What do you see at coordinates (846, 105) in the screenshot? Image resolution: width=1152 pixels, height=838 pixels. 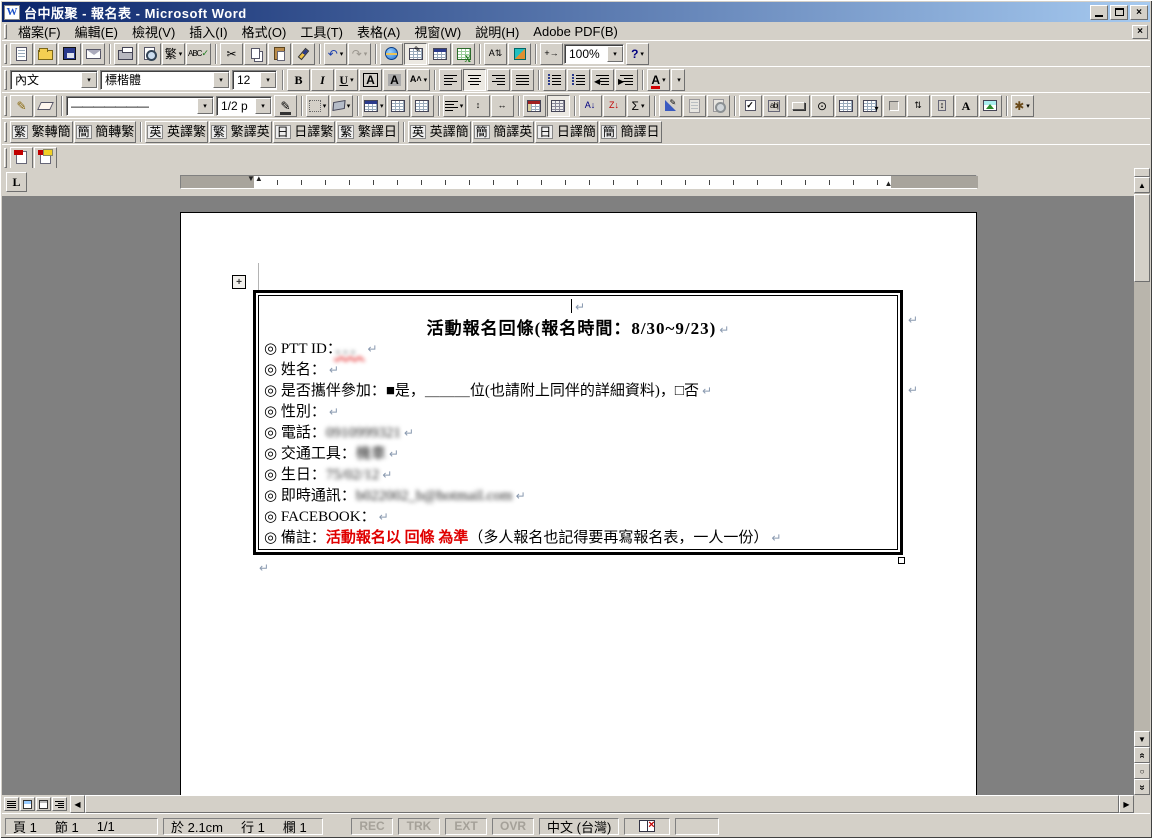 I see `listbox-control-button` at bounding box center [846, 105].